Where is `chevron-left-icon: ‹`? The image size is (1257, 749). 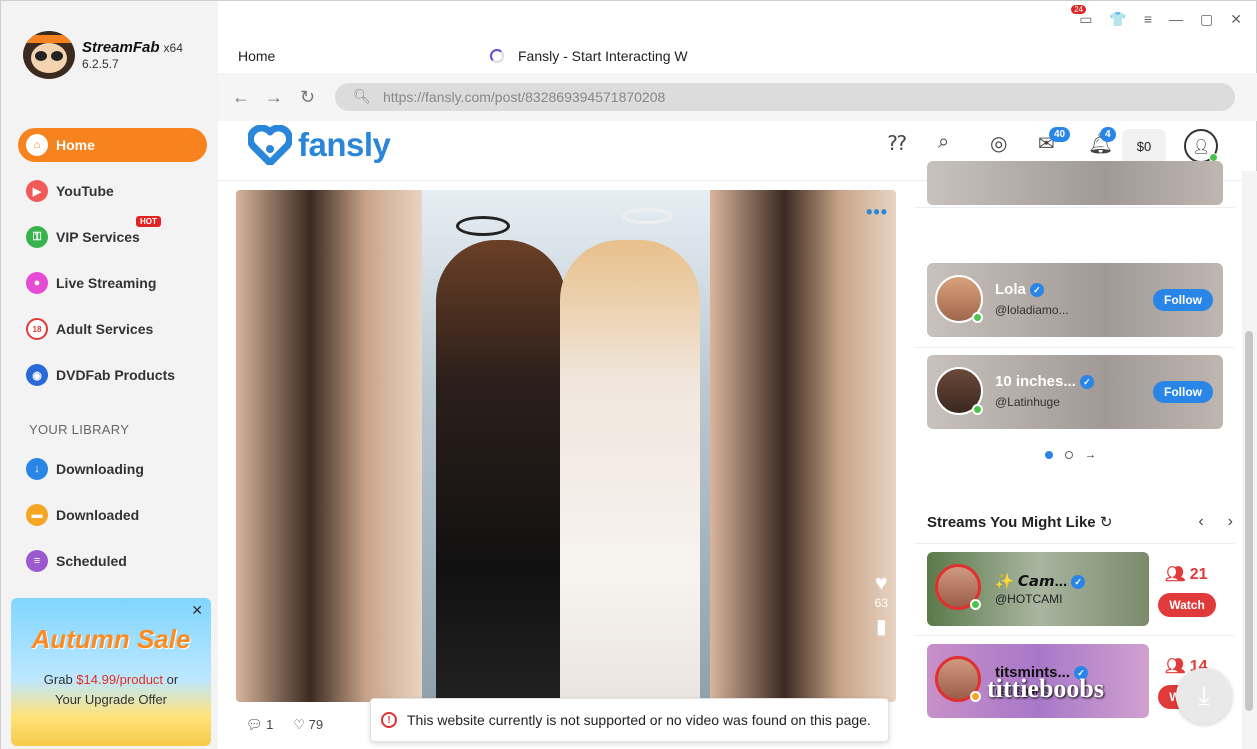 chevron-left-icon: ‹ is located at coordinates (1200, 522).